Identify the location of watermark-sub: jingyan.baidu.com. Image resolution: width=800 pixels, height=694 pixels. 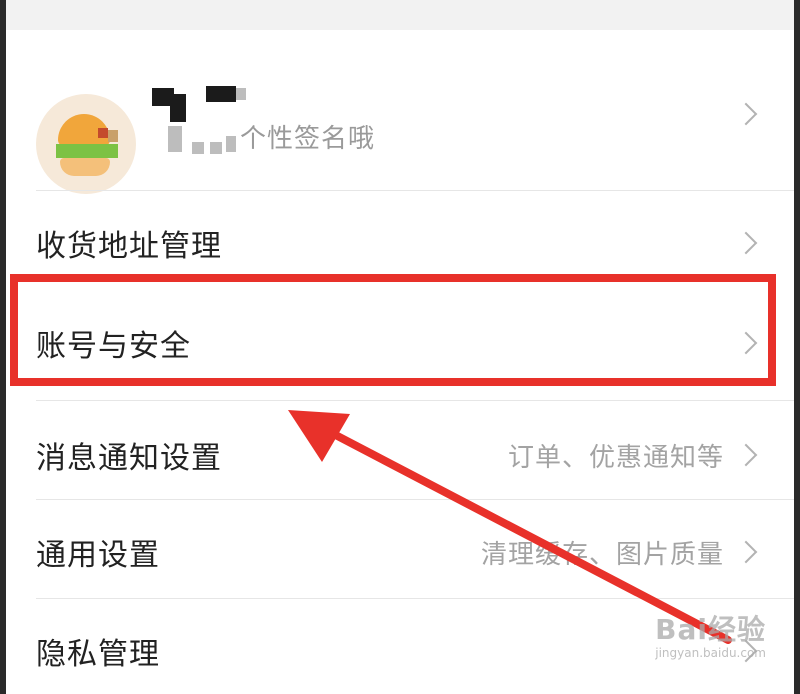
(710, 653).